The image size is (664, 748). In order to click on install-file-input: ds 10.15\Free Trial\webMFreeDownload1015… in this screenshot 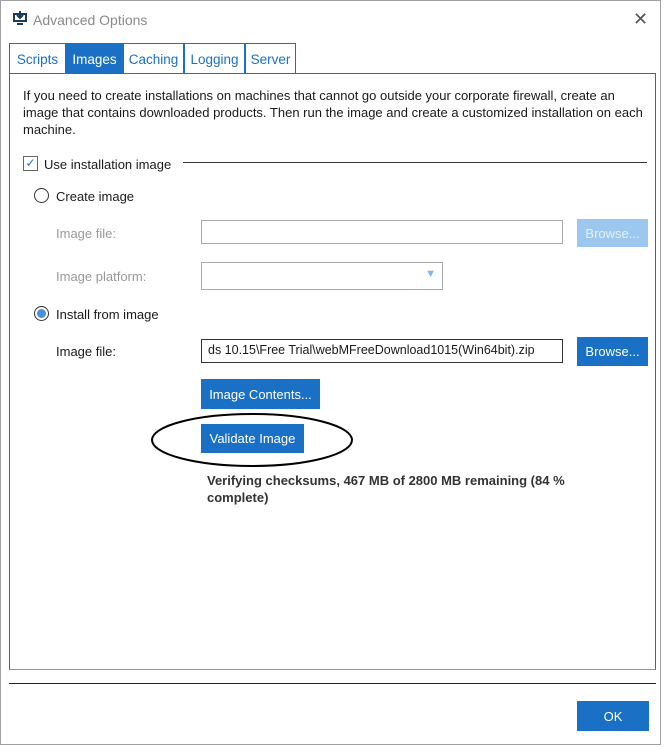, I will do `click(382, 351)`.